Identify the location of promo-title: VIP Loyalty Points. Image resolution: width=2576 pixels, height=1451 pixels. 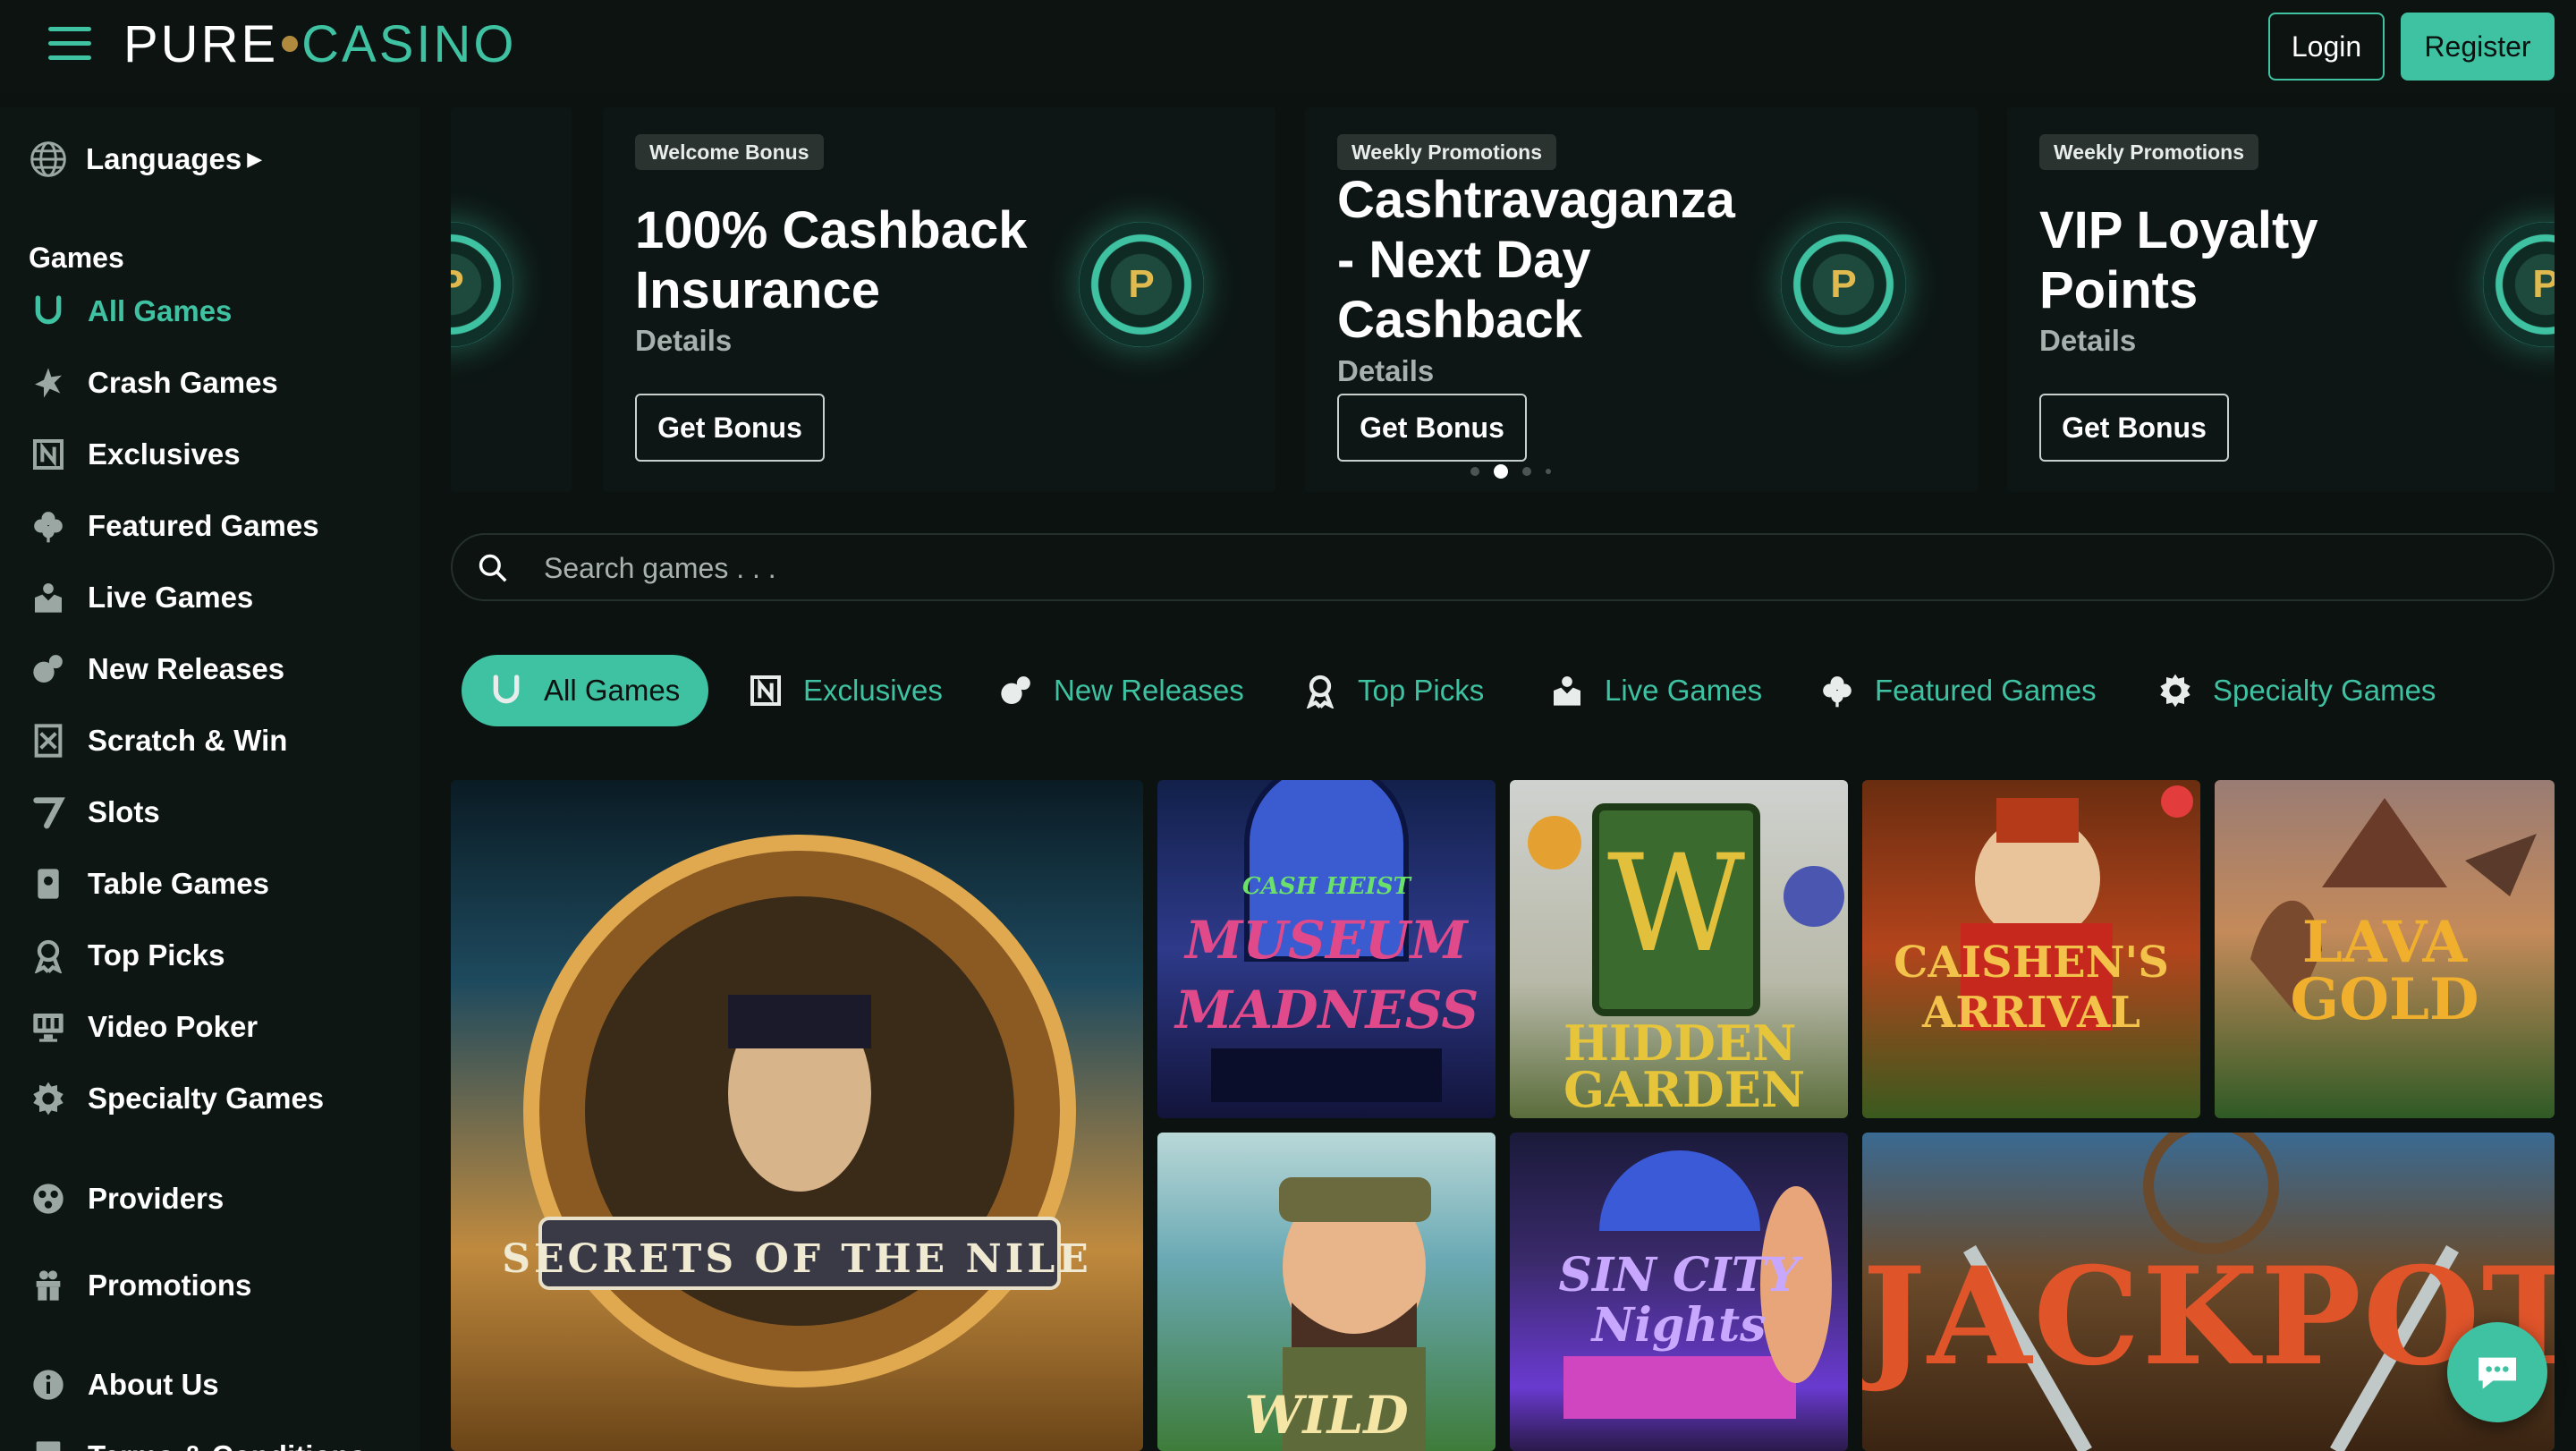
(2178, 260).